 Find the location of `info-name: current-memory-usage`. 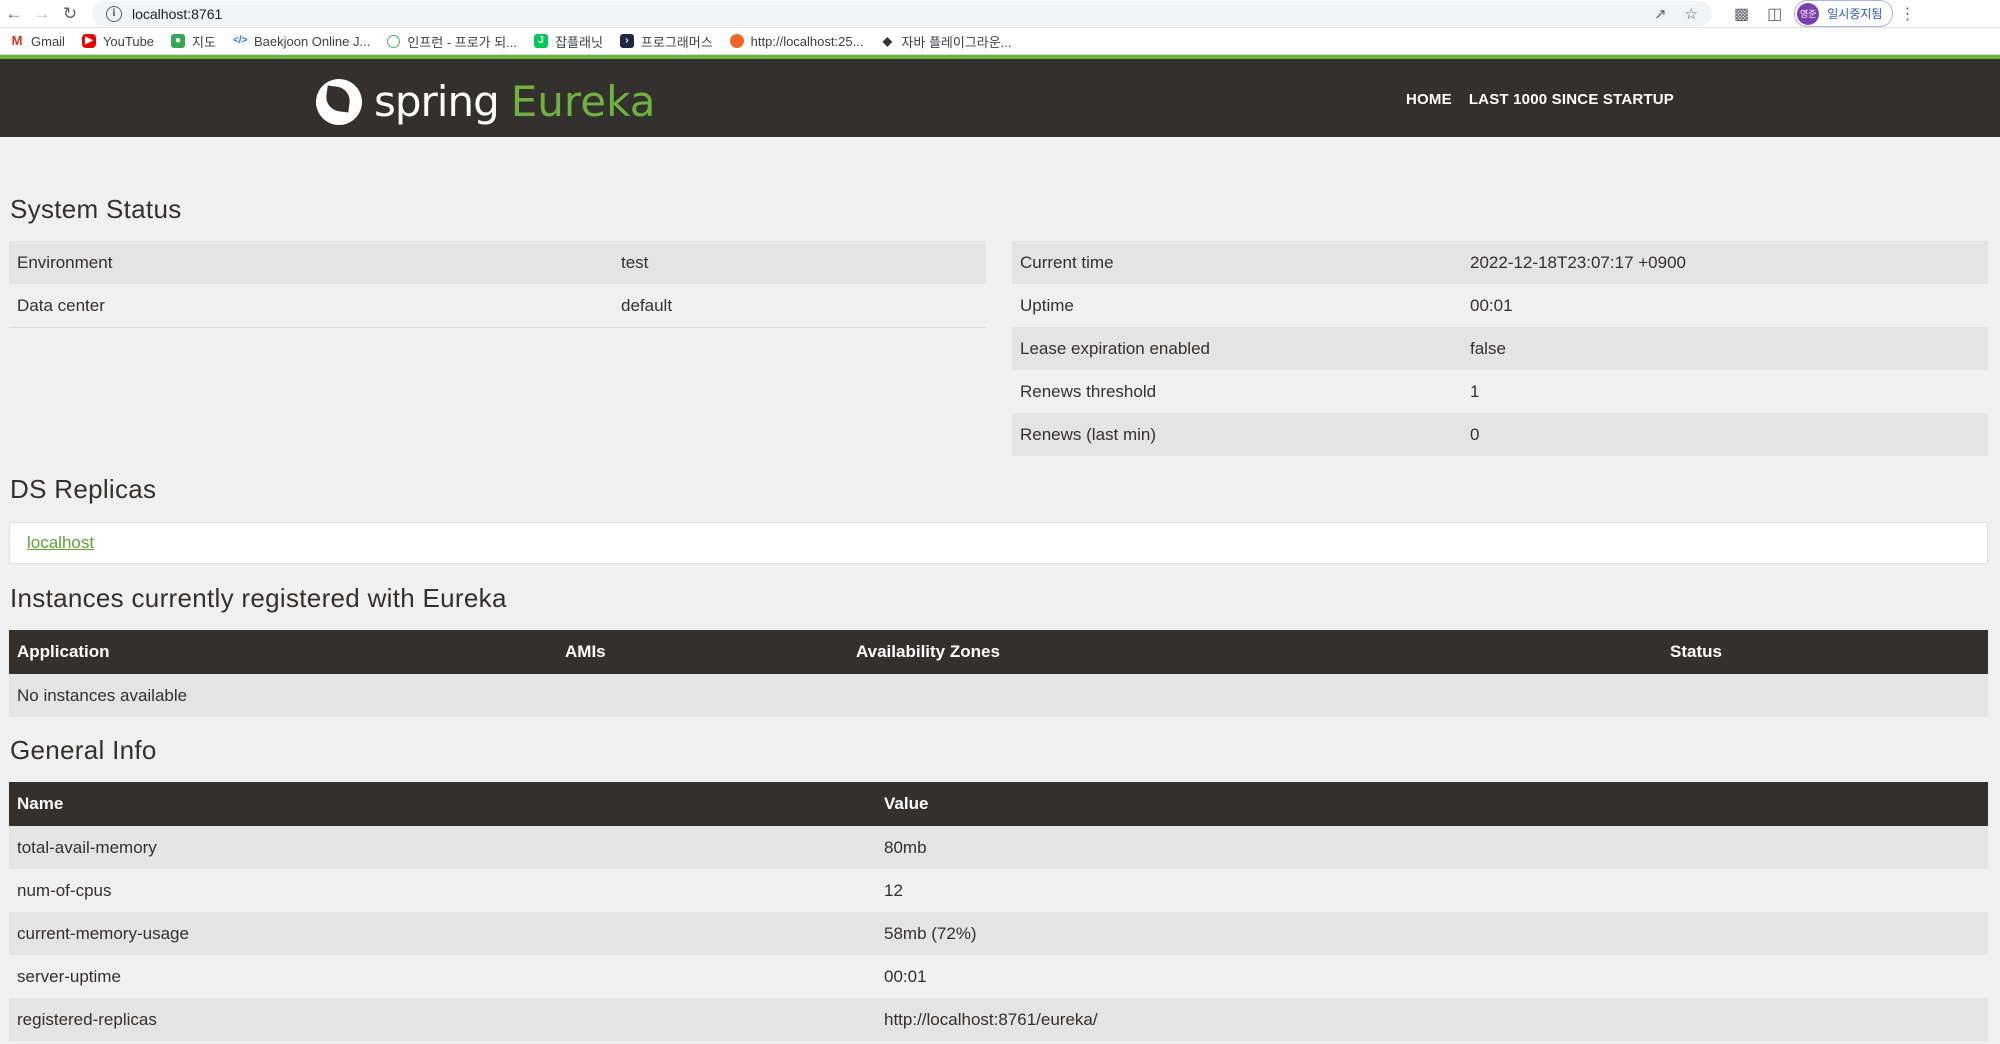

info-name: current-memory-usage is located at coordinates (442, 933).